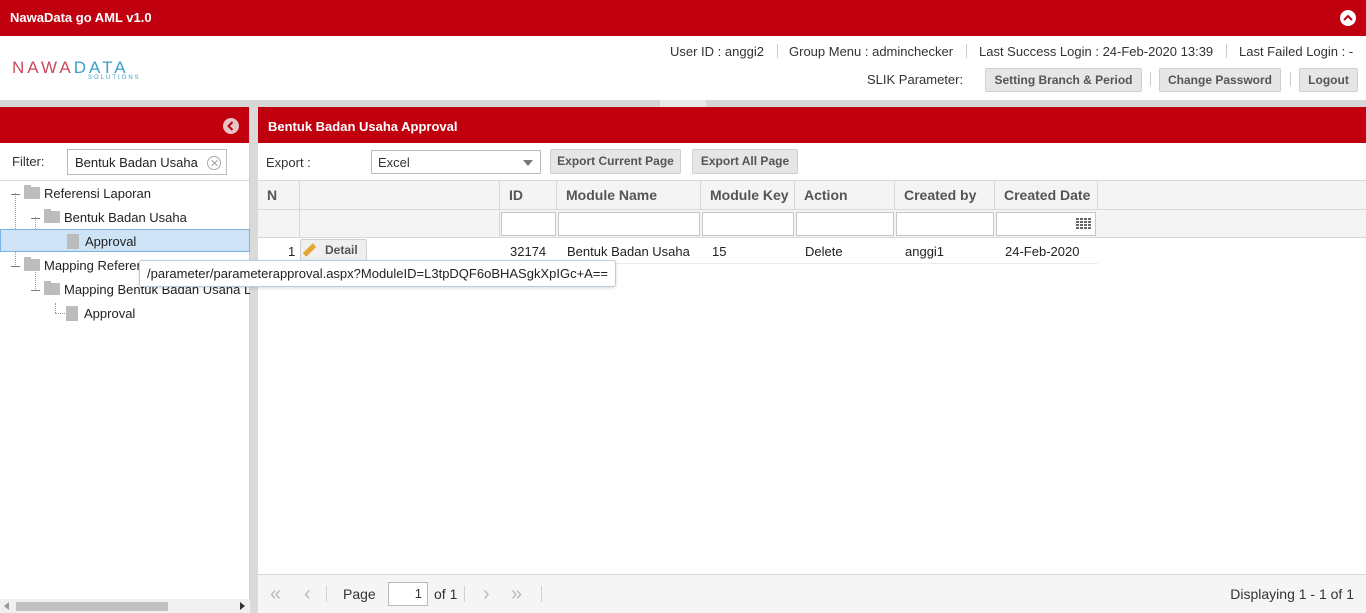  I want to click on header-splitter, so click(683, 103).